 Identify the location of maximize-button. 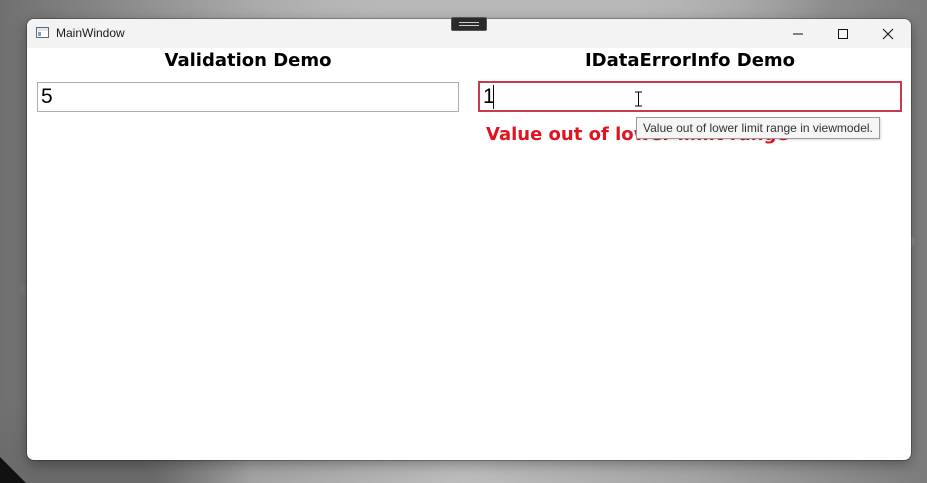
(843, 33).